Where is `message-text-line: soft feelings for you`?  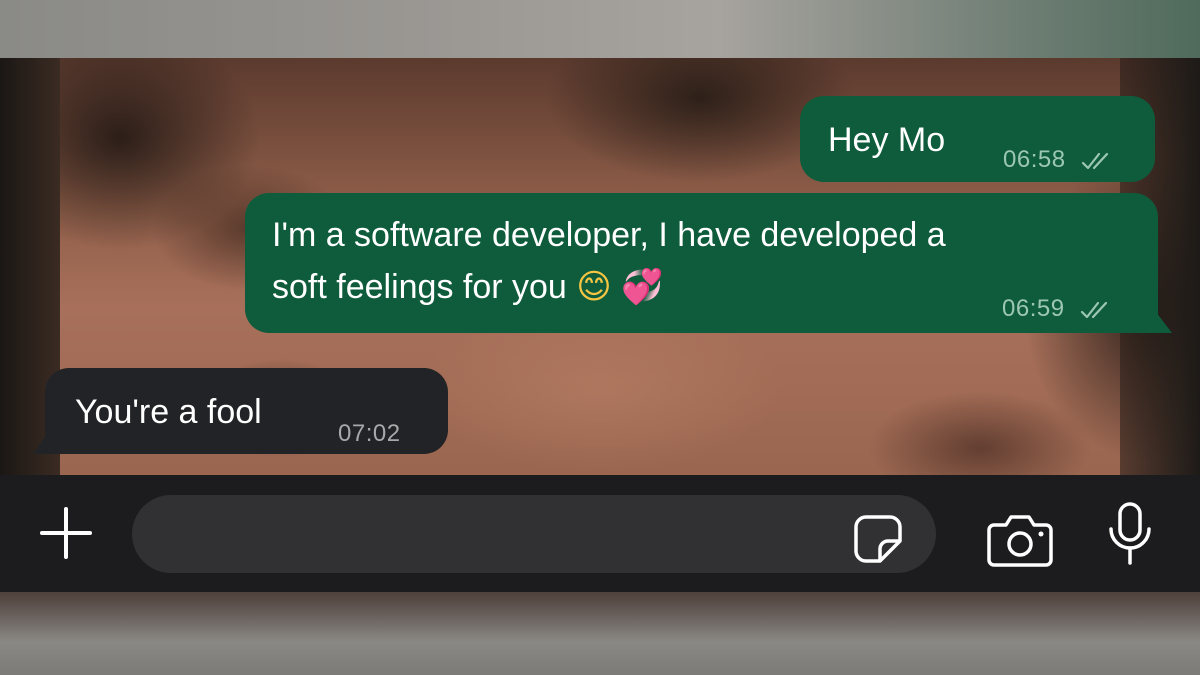 message-text-line: soft feelings for you is located at coordinates (419, 287).